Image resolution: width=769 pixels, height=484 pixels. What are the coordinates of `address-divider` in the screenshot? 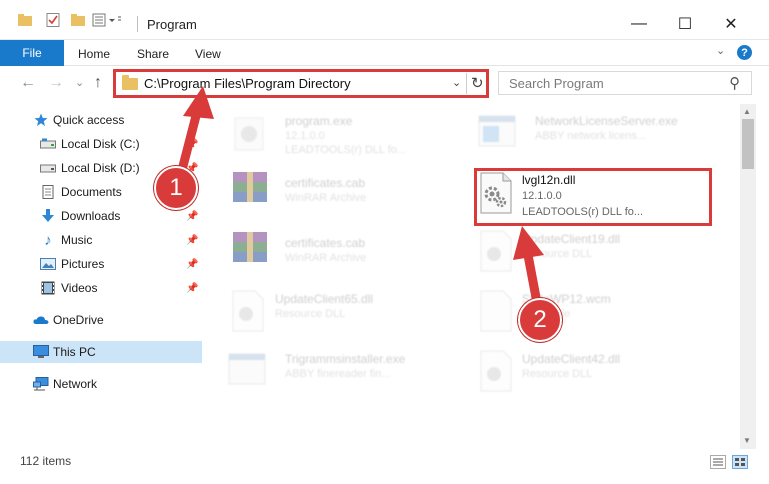 It's located at (466, 83).